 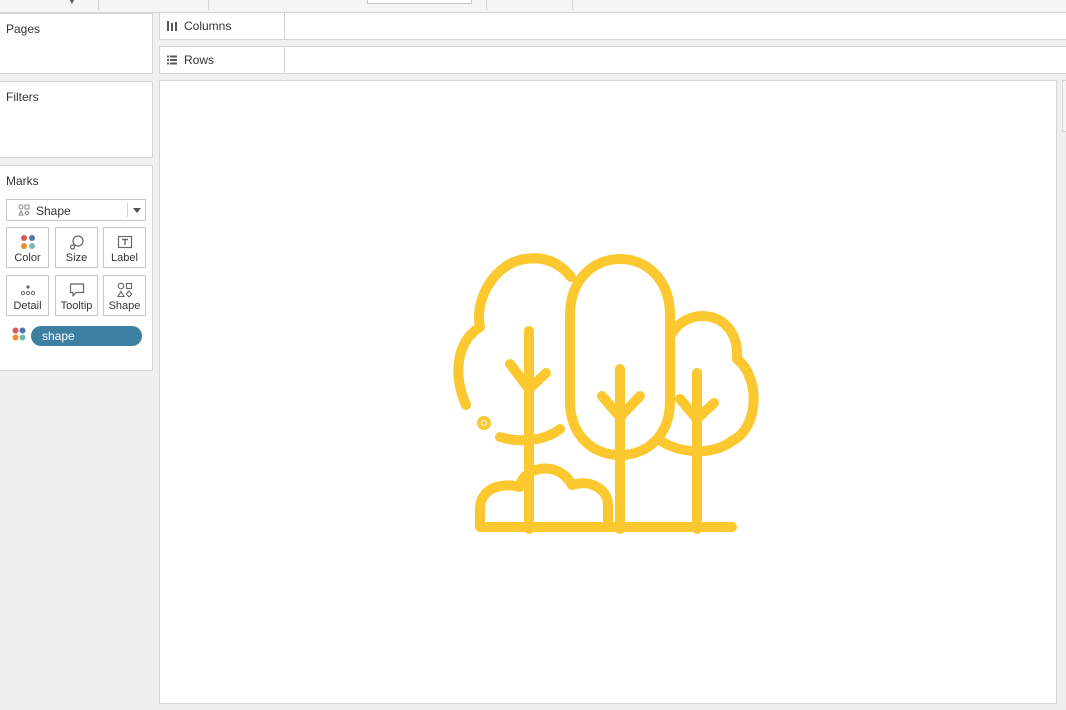 What do you see at coordinates (127, 210) in the screenshot?
I see `dropdown-divider` at bounding box center [127, 210].